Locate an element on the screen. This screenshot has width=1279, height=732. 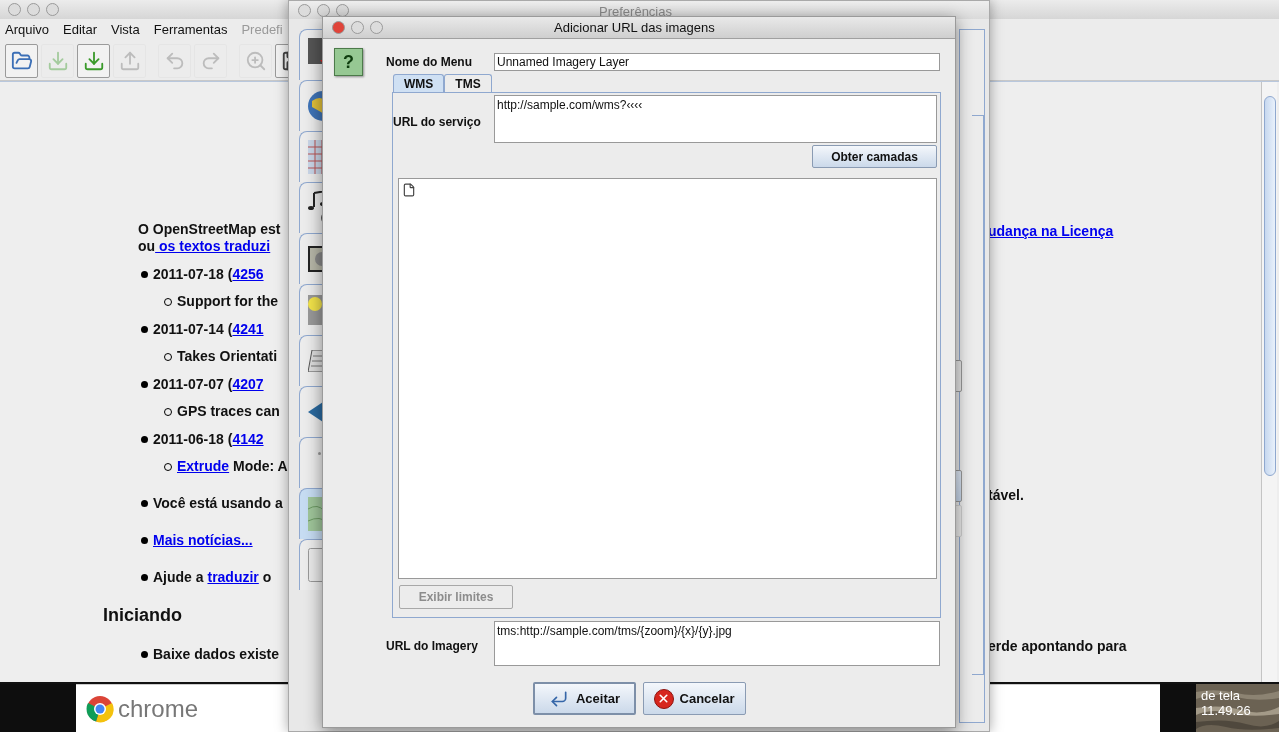
list-item: Extrude Mode: A is located at coordinates (232, 466).